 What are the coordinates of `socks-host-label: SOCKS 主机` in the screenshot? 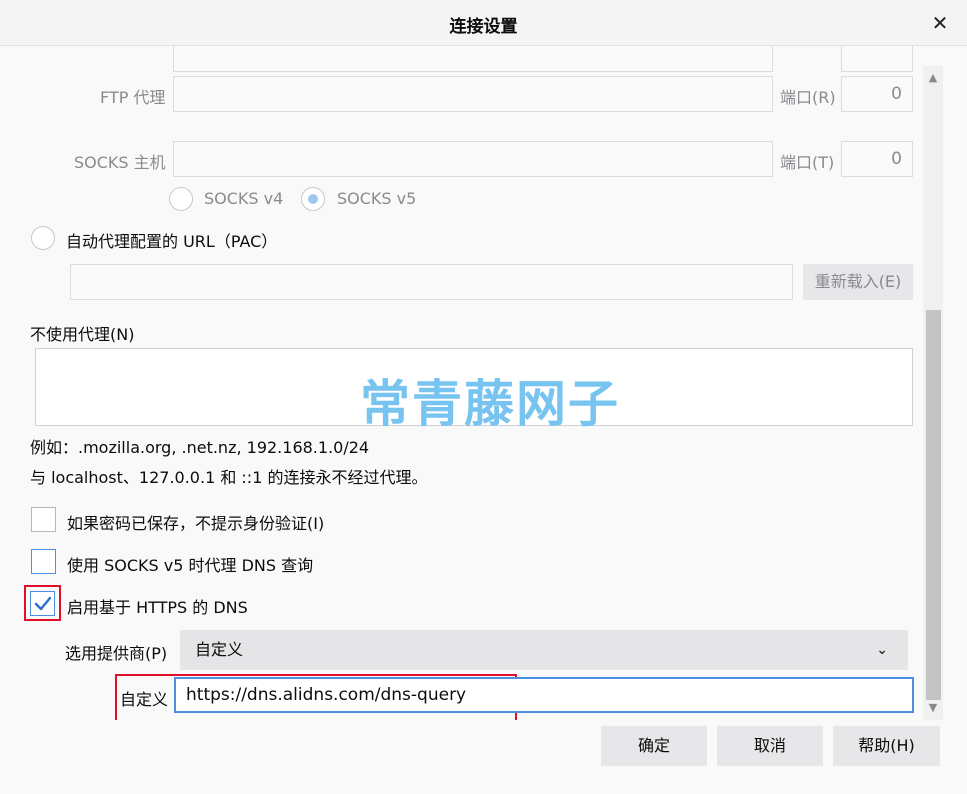 It's located at (120, 162).